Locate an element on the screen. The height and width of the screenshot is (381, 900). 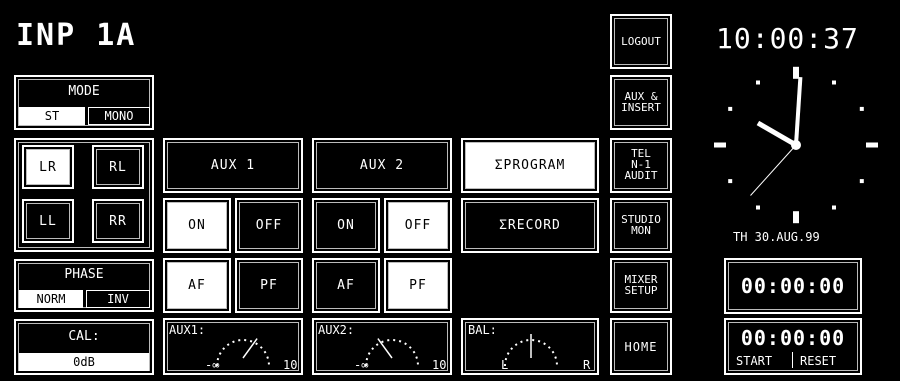
aux2-needle is located at coordinates (385, 348).